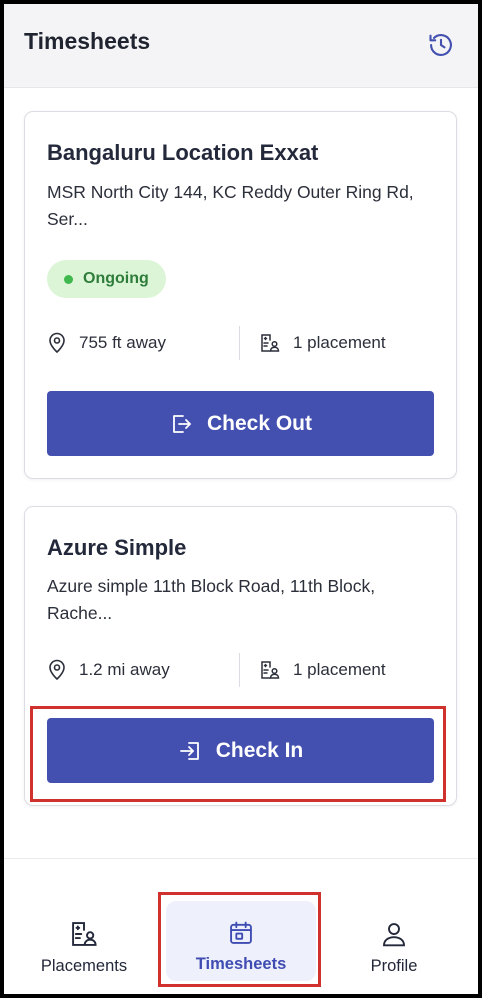 This screenshot has height=998, width=482. What do you see at coordinates (122, 342) in the screenshot?
I see `distance-text: 755 ft away` at bounding box center [122, 342].